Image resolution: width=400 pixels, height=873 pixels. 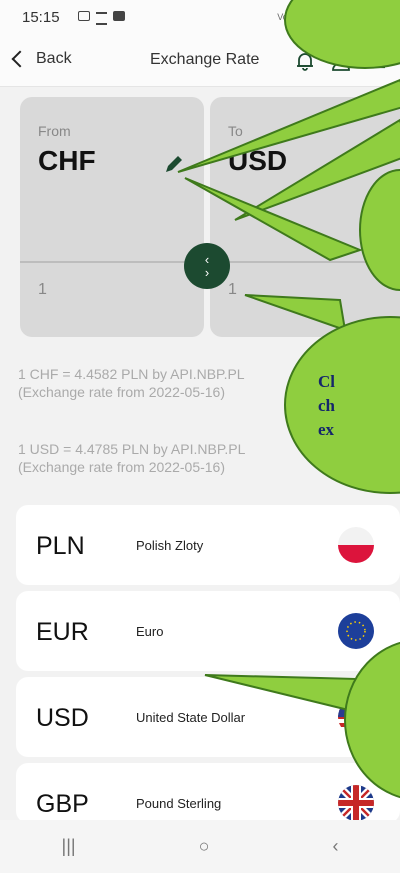 I want to click on currency-row-usd: USD United State Dollar, so click(x=208, y=717).